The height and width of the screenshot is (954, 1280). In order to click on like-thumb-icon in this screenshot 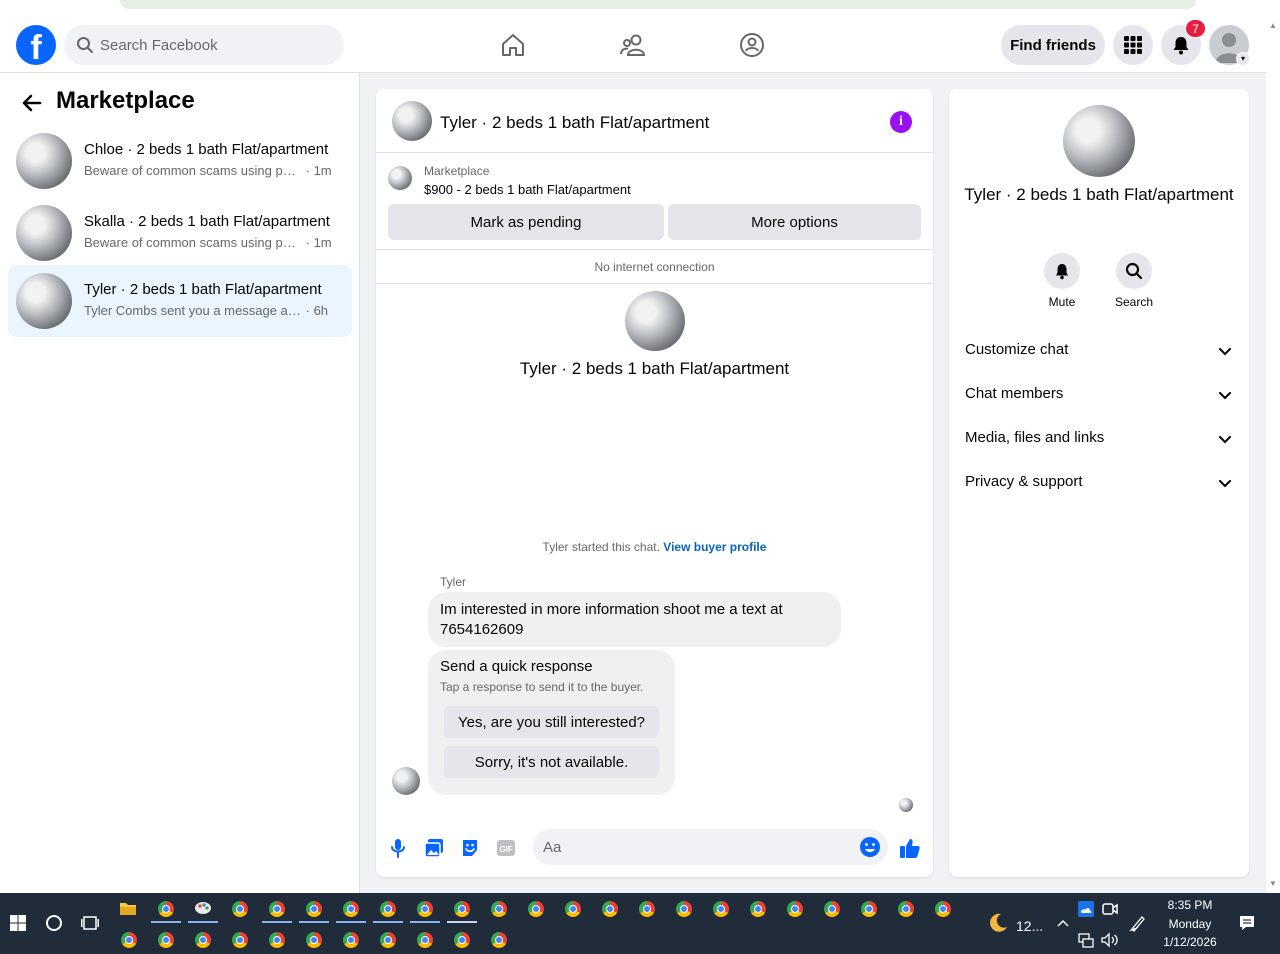, I will do `click(910, 848)`.